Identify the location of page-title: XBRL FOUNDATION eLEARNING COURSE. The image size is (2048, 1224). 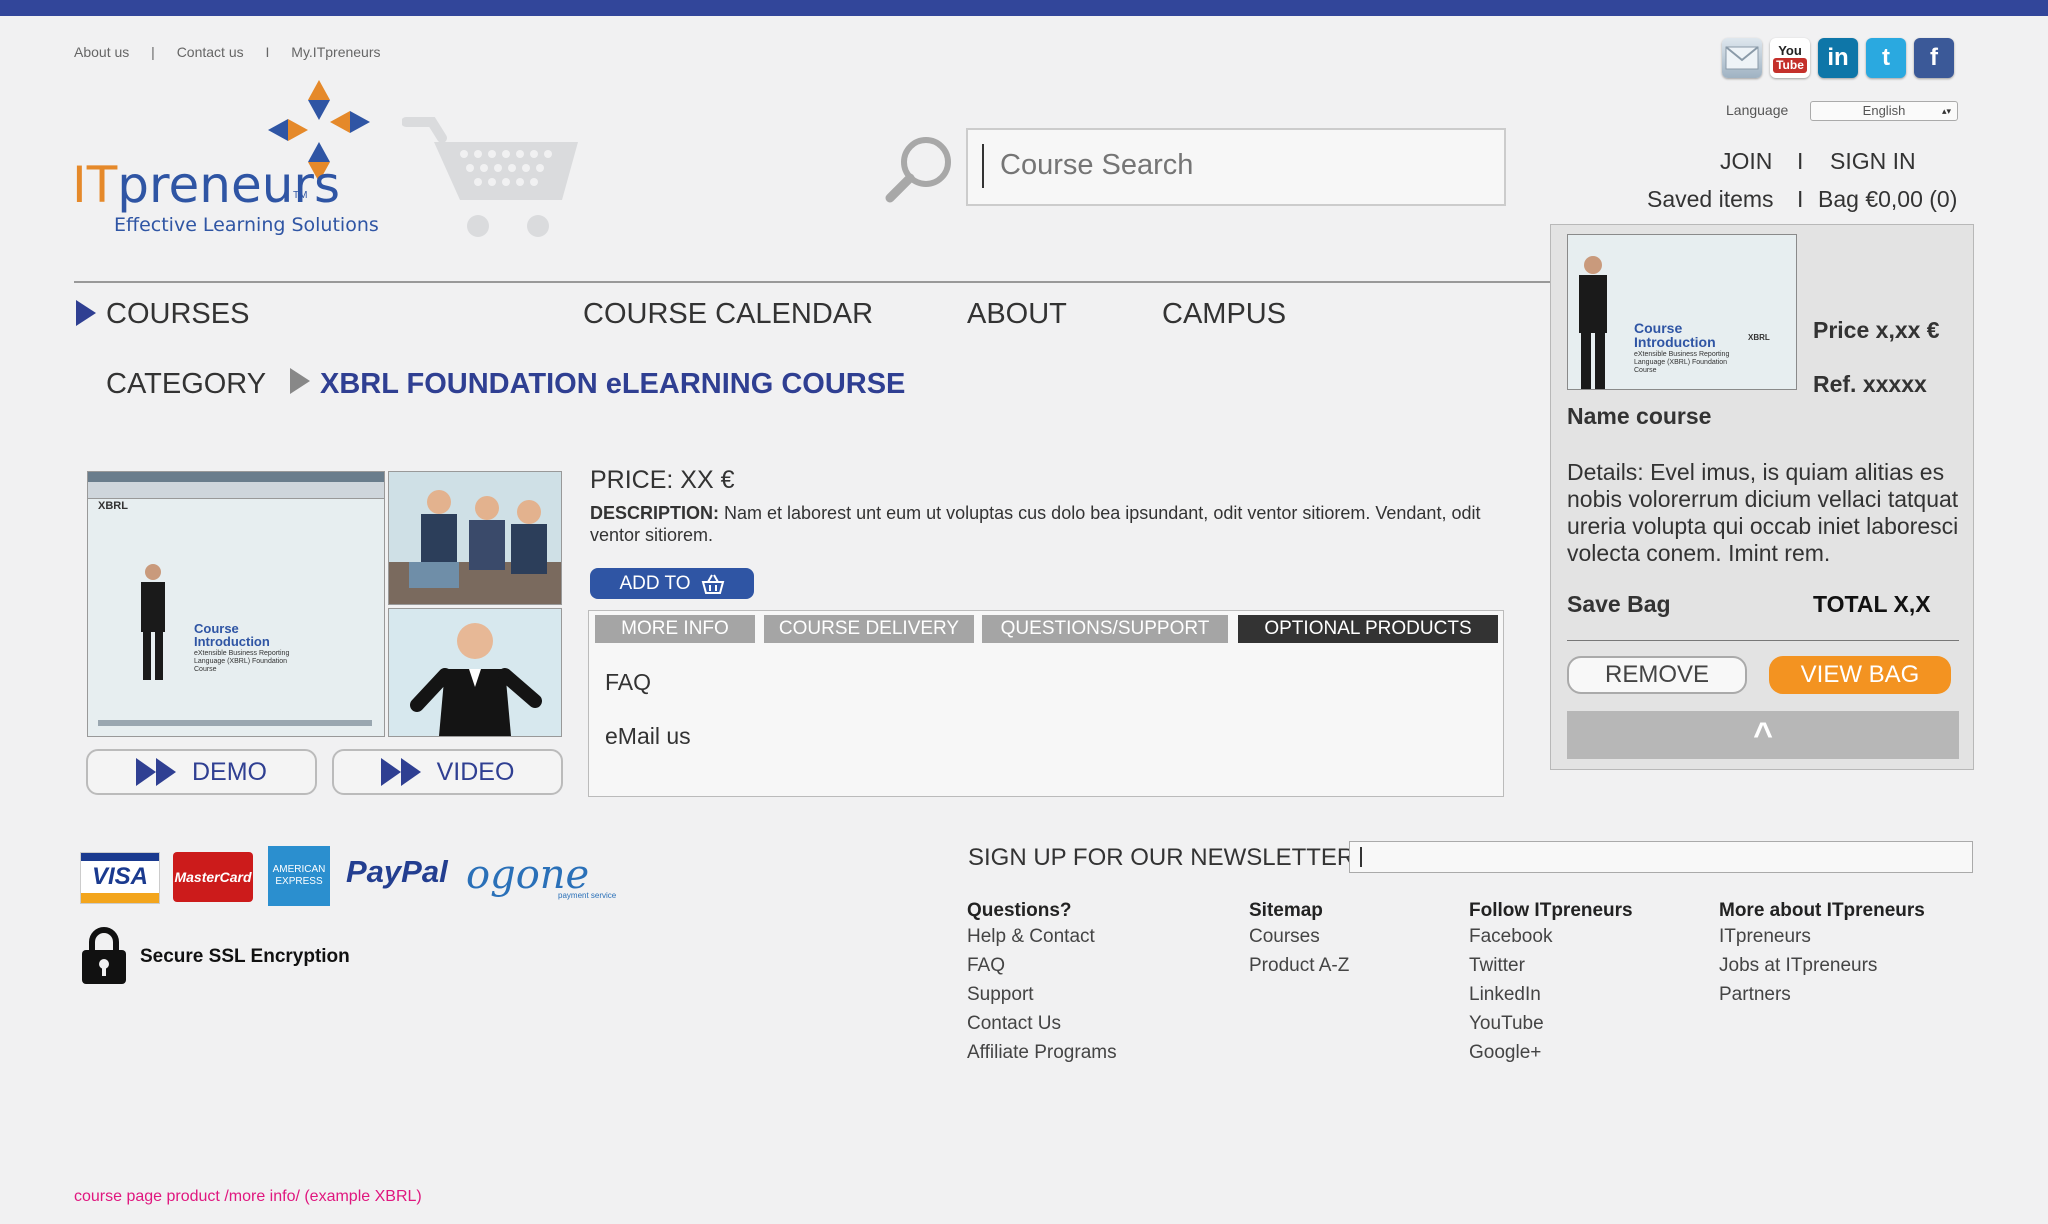
(613, 384).